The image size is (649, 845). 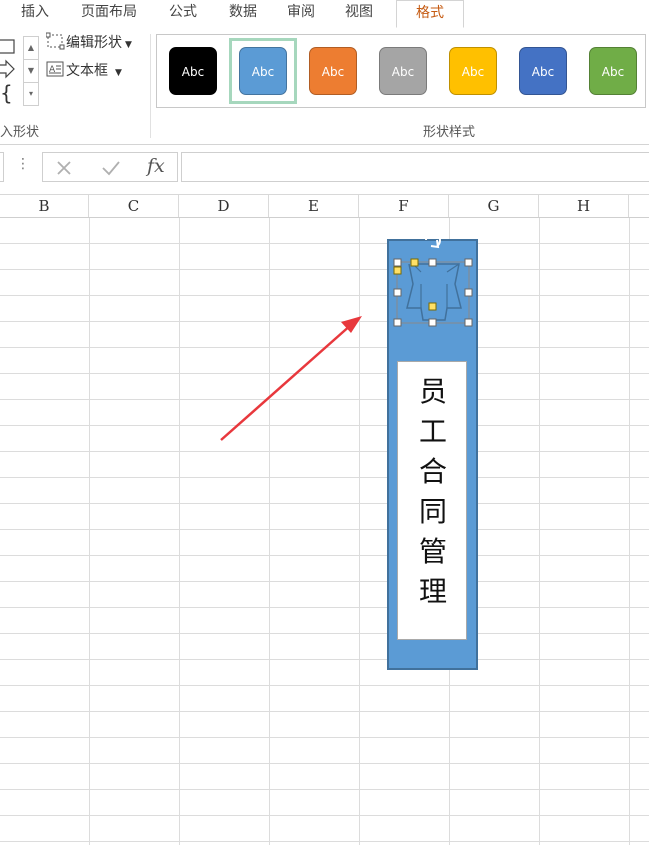 I want to click on edit-shape-button: 编辑形状 ▼, so click(x=88, y=43).